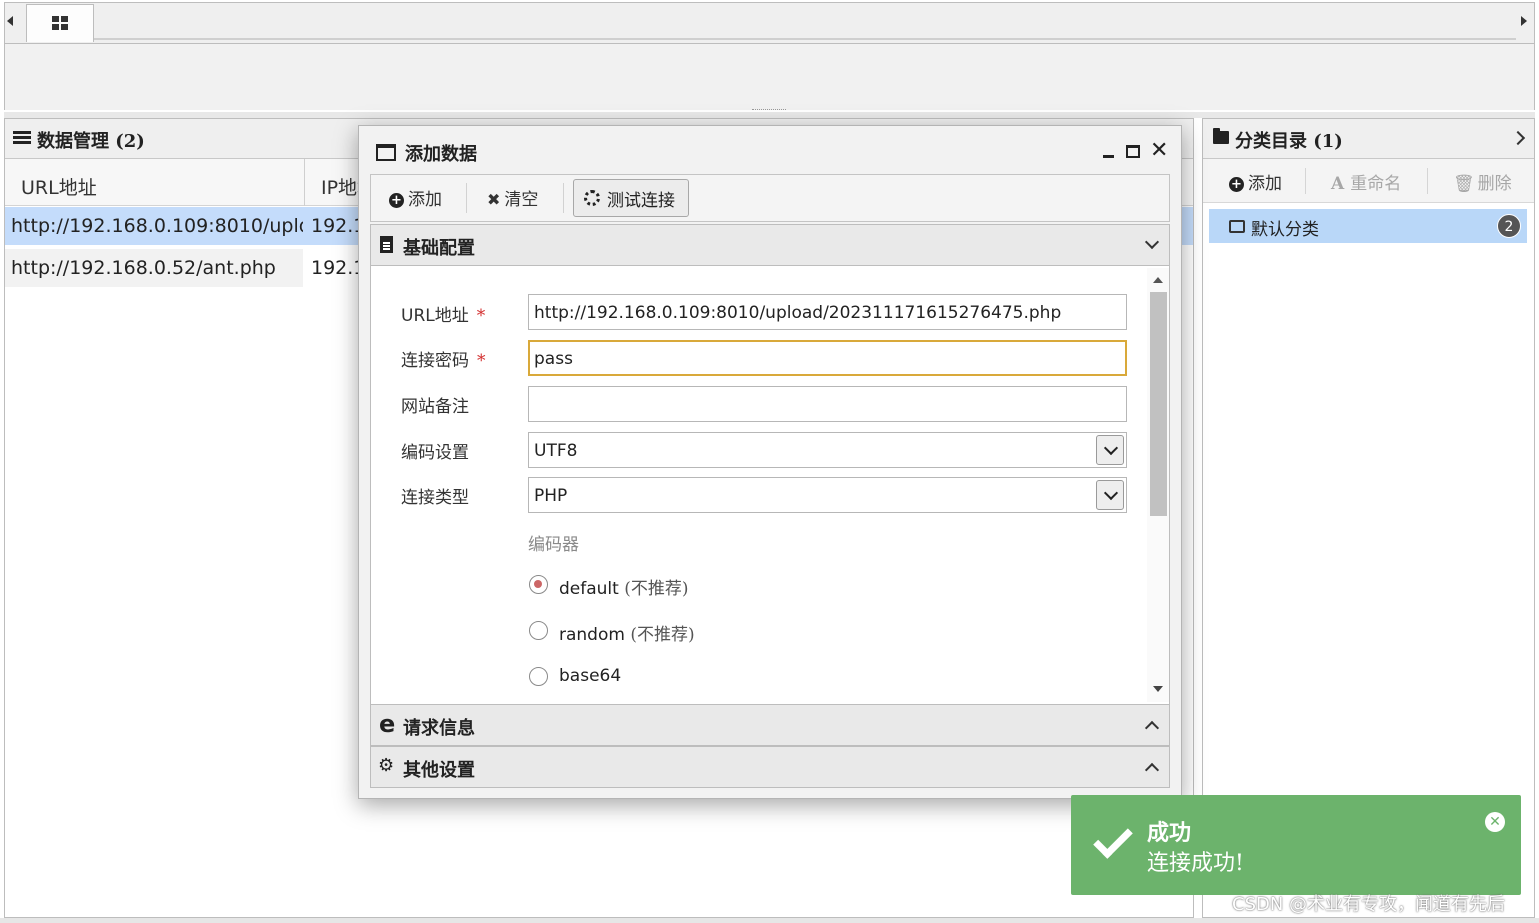 This screenshot has height=923, width=1539. What do you see at coordinates (827, 450) in the screenshot?
I see `encoding-select: UTF8` at bounding box center [827, 450].